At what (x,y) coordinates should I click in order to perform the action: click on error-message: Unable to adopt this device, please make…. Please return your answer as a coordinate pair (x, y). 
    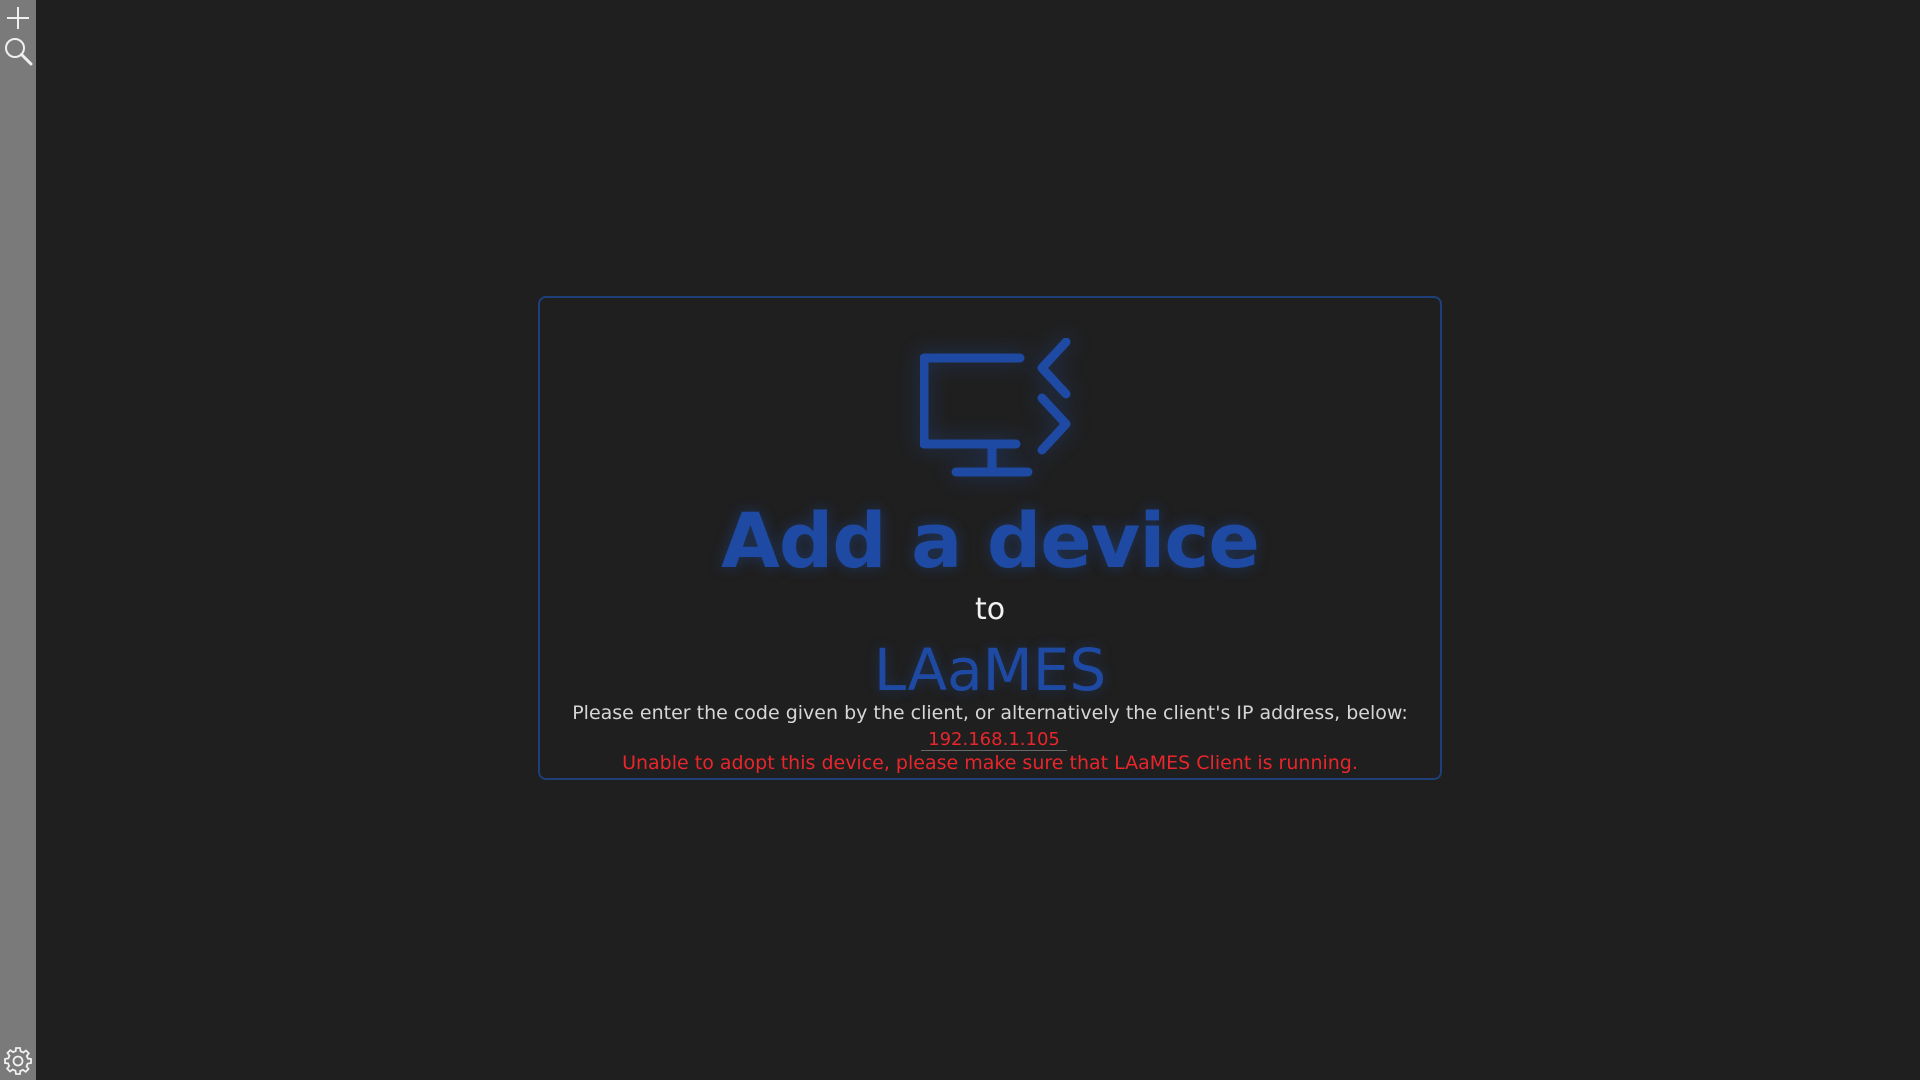
    Looking at the image, I should click on (990, 763).